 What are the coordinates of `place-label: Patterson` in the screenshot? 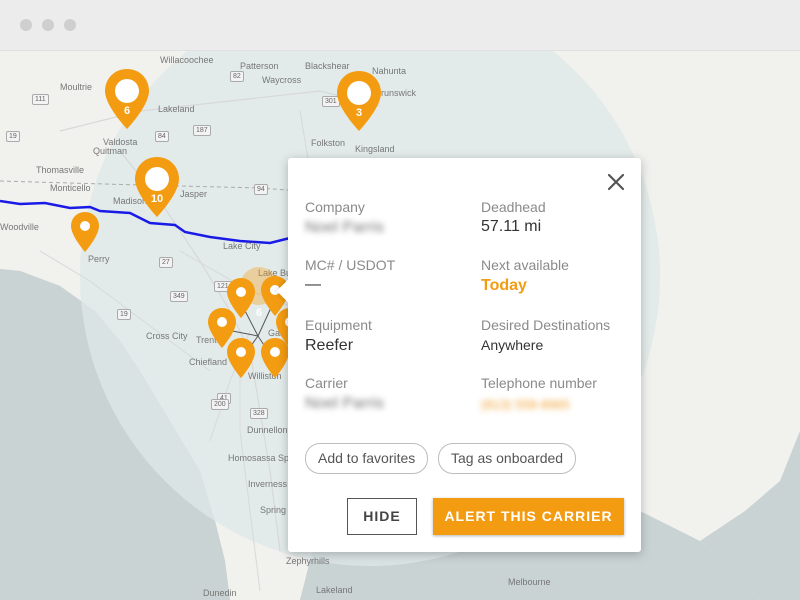 It's located at (259, 66).